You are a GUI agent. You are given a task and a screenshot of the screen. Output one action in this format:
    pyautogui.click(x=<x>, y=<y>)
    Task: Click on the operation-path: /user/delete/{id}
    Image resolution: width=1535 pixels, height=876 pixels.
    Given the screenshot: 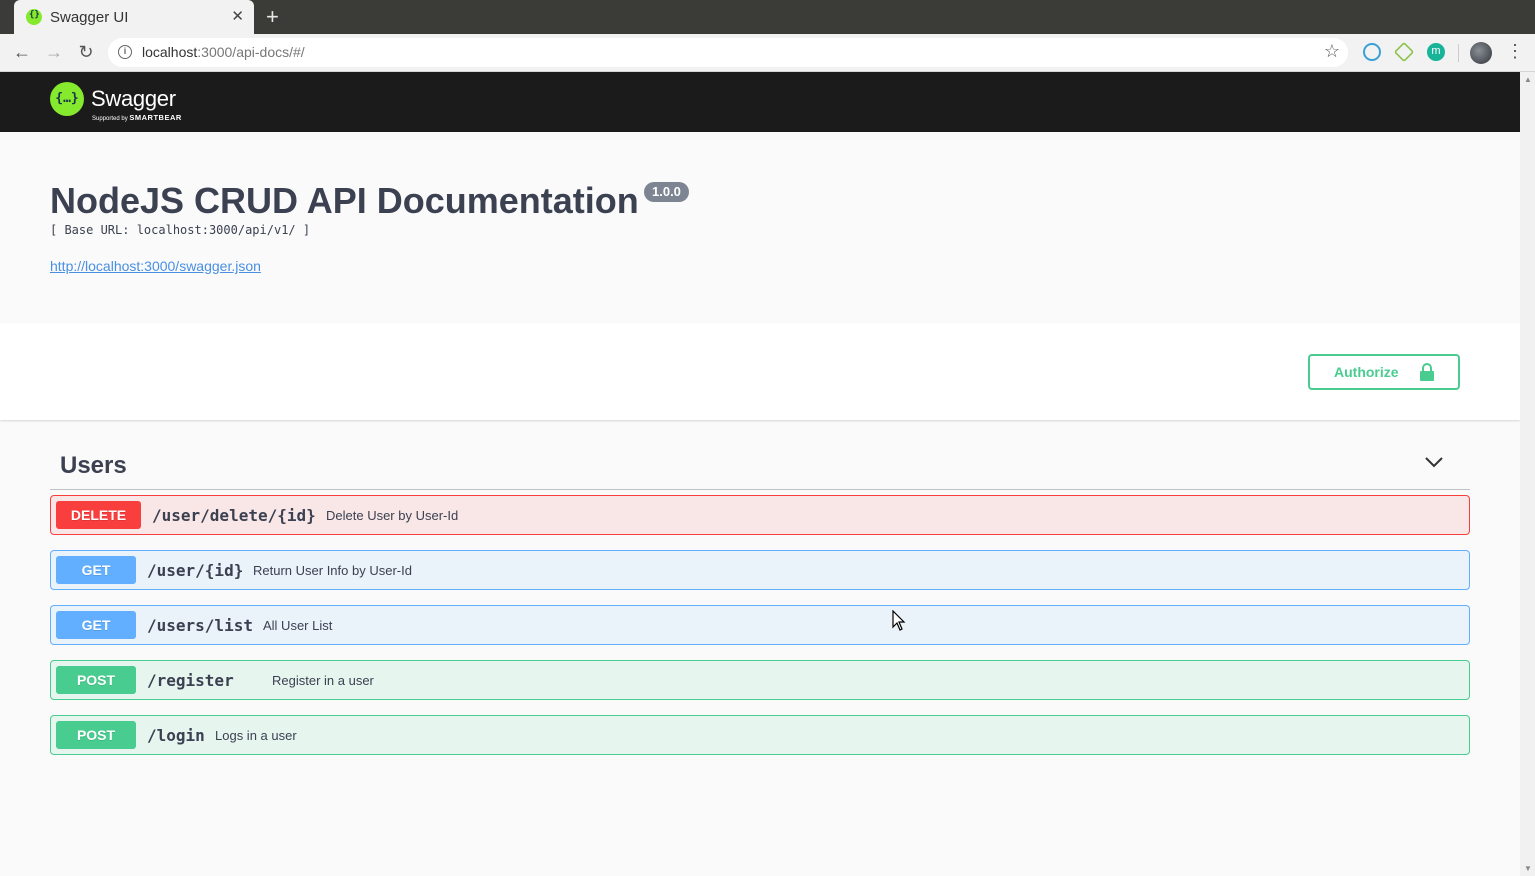 What is the action you would take?
    pyautogui.click(x=234, y=515)
    